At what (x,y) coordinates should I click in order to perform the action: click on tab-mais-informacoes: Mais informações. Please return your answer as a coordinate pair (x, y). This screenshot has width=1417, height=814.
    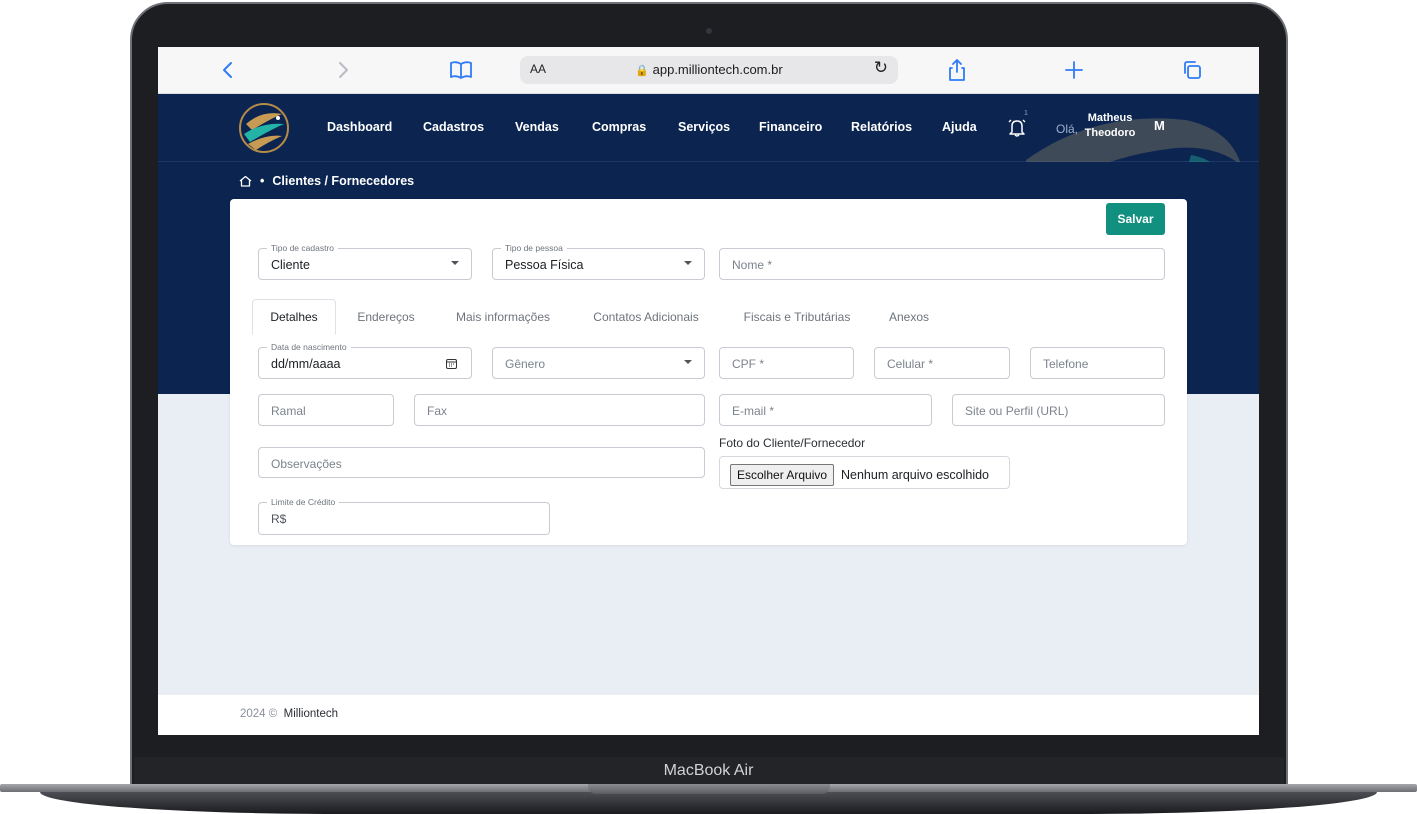
    Looking at the image, I should click on (503, 317).